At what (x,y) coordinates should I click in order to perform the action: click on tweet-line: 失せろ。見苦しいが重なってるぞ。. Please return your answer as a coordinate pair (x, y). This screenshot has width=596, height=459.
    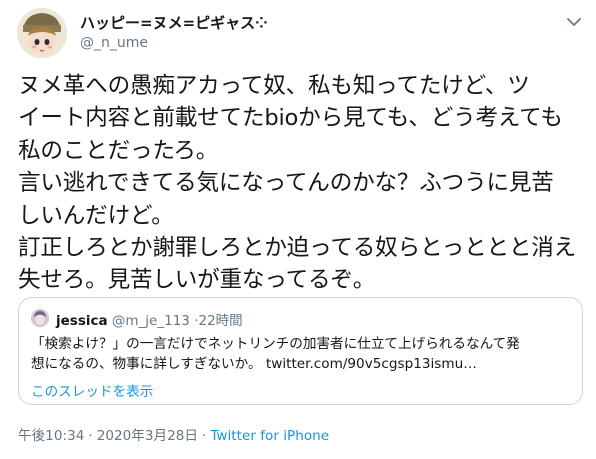
    Looking at the image, I should click on (197, 280).